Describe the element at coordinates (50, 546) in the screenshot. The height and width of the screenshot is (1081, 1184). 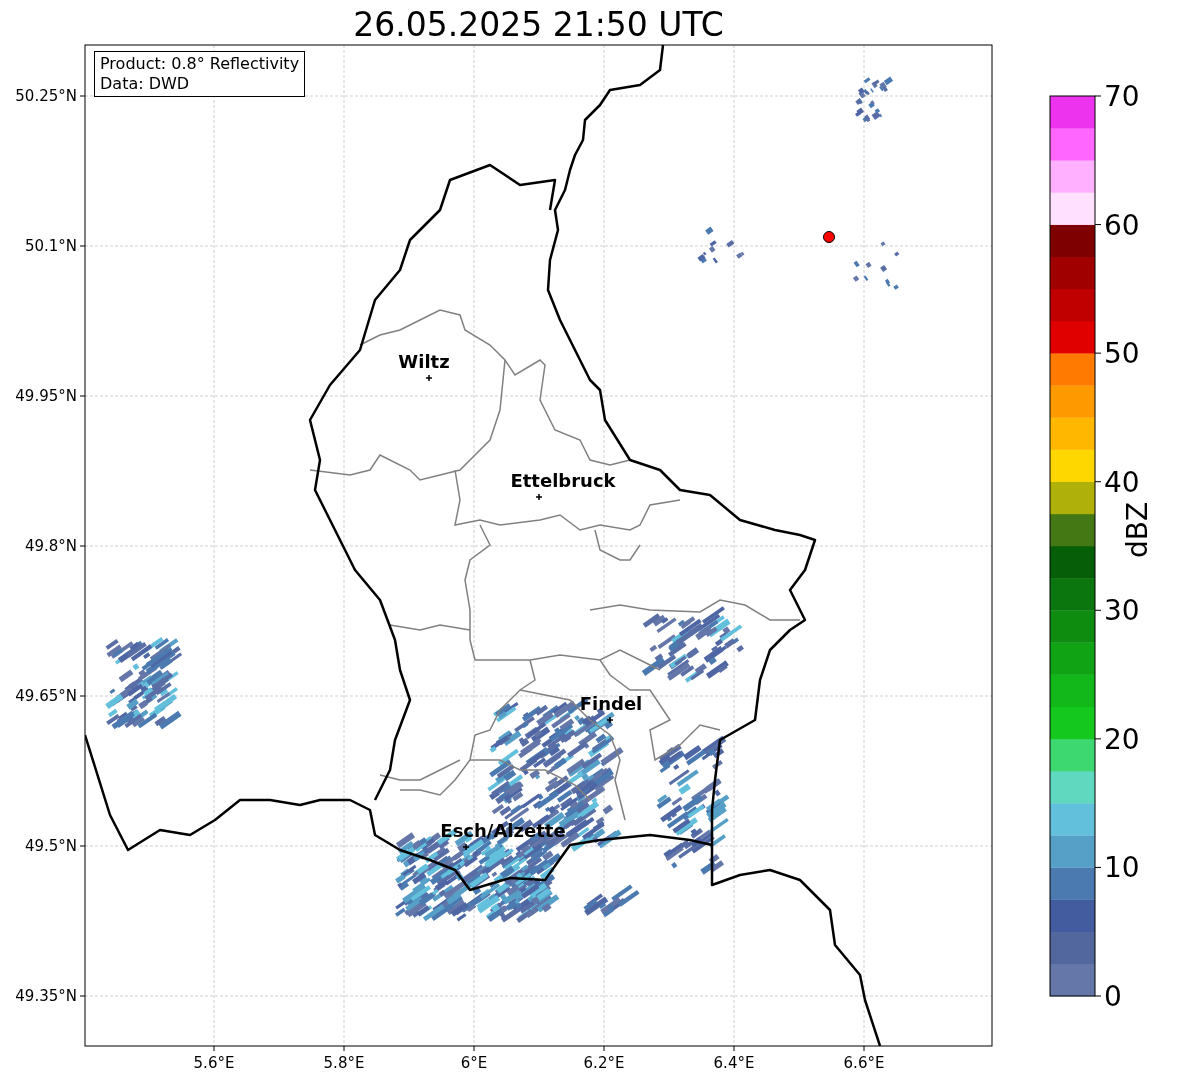
I see `latitude-label: 49.8°N` at that location.